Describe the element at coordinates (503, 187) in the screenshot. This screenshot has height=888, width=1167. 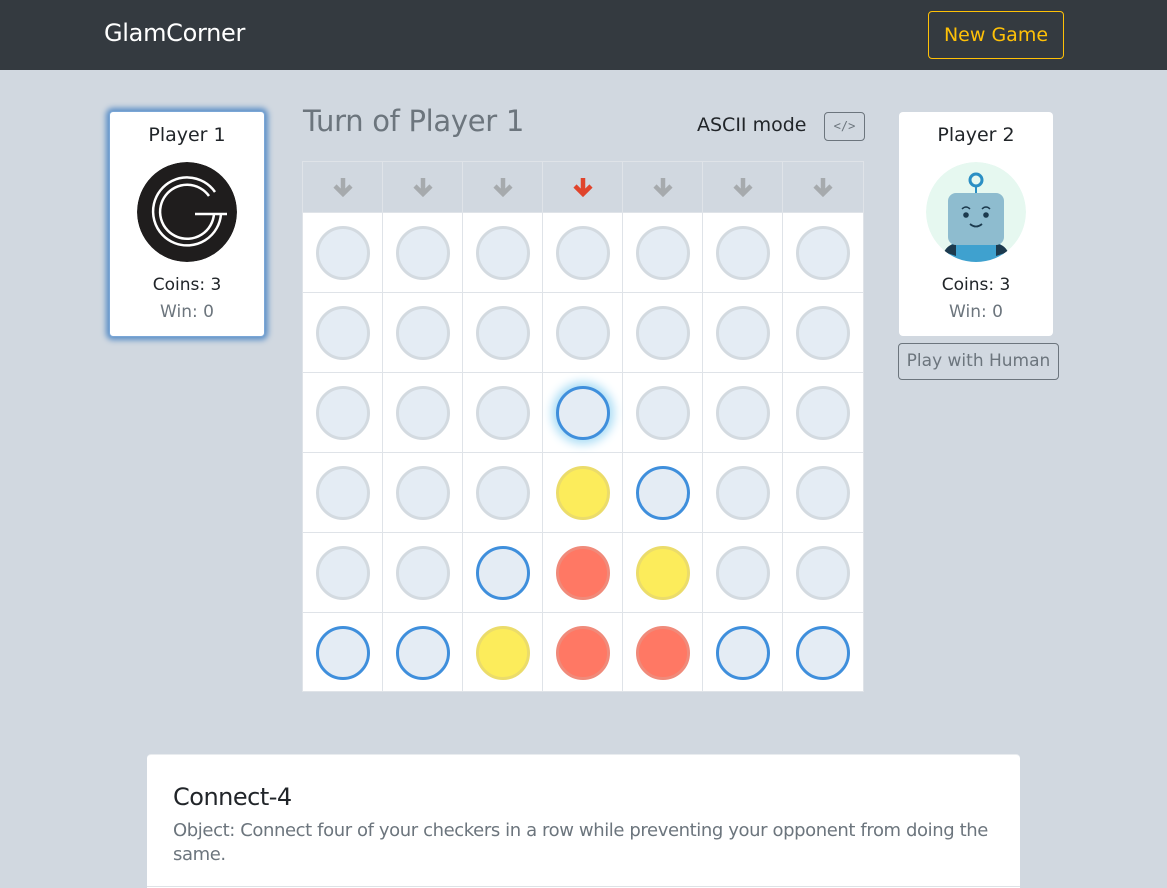
I see `drop-column-3-button` at that location.